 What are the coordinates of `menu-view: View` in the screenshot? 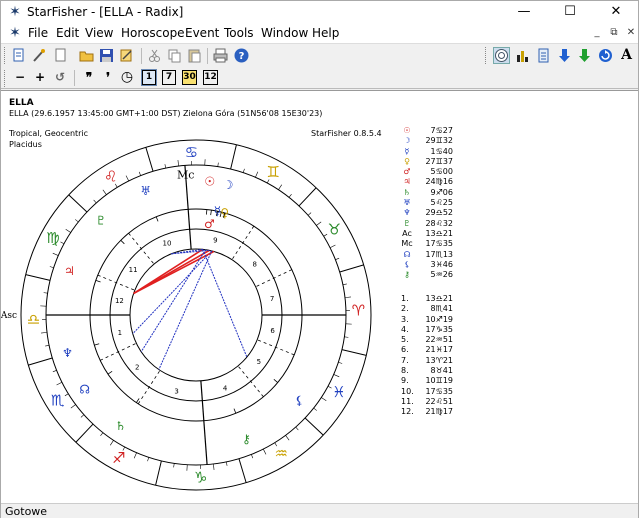 It's located at (99, 33).